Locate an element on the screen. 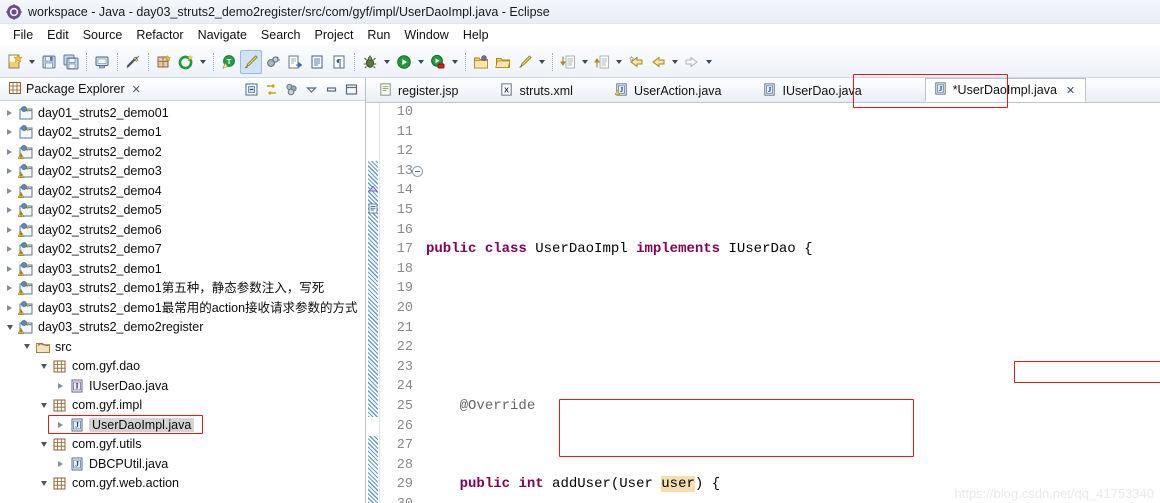 This screenshot has width=1160, height=503. back-dropdown-arrow is located at coordinates (675, 62).